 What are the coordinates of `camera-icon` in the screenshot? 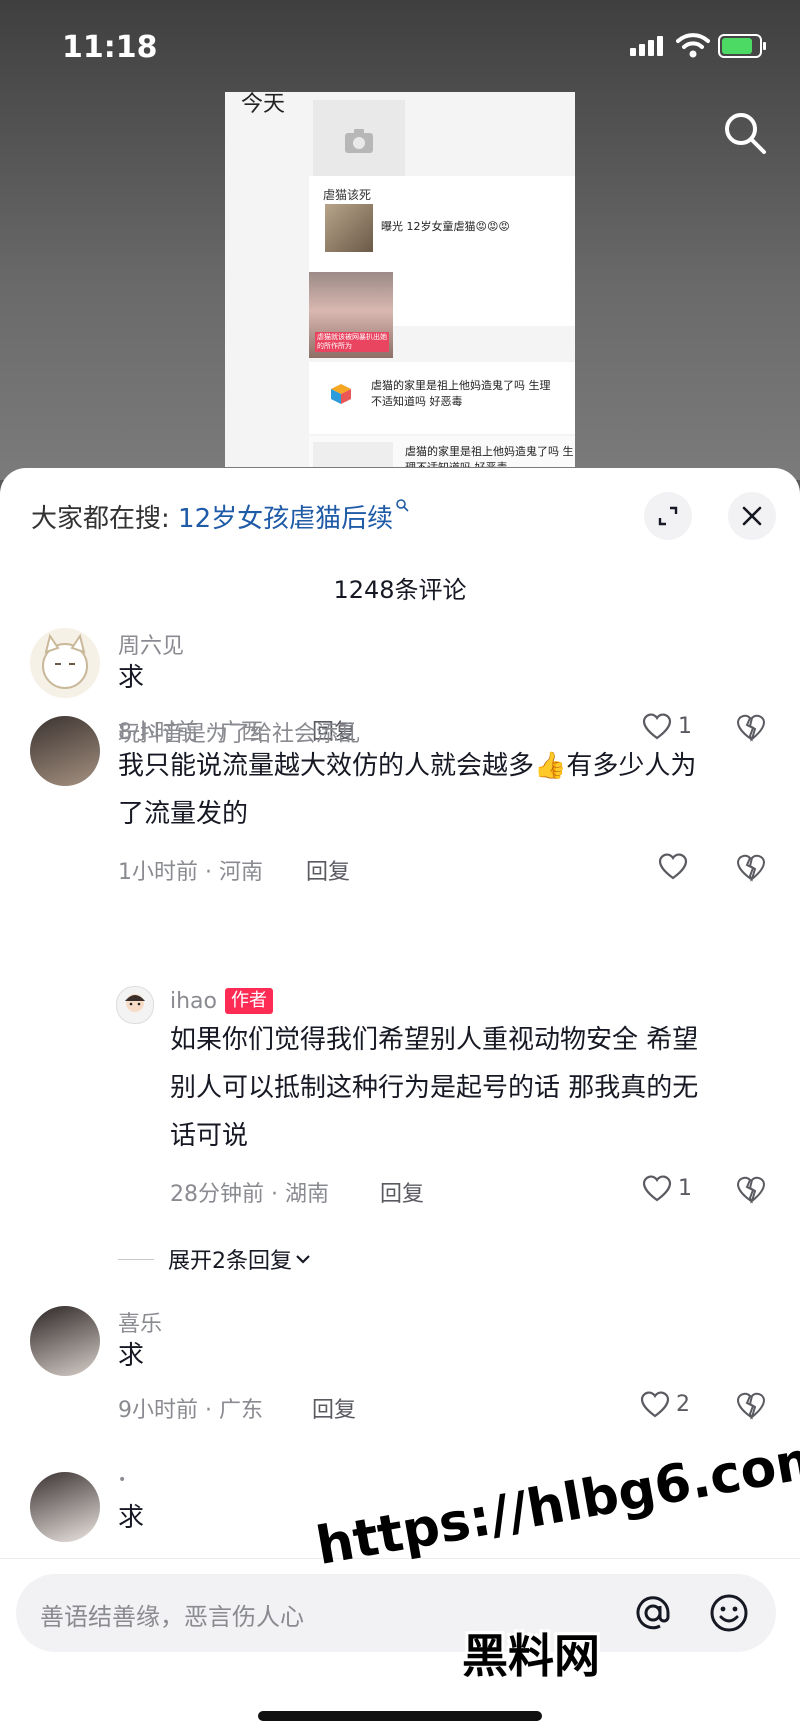 It's located at (359, 141).